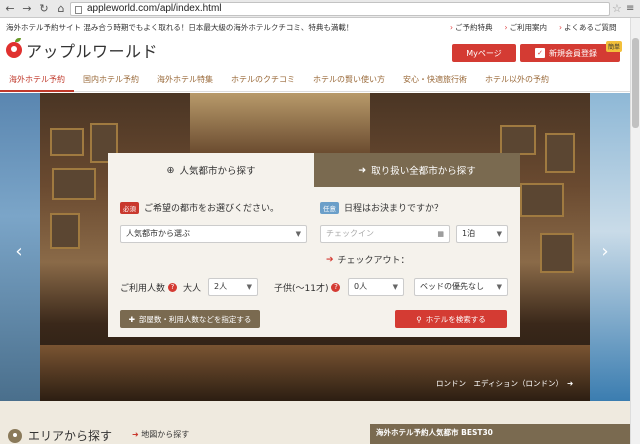 Image resolution: width=640 pixels, height=444 pixels. I want to click on tab-label: 人気都市から探す, so click(217, 171).